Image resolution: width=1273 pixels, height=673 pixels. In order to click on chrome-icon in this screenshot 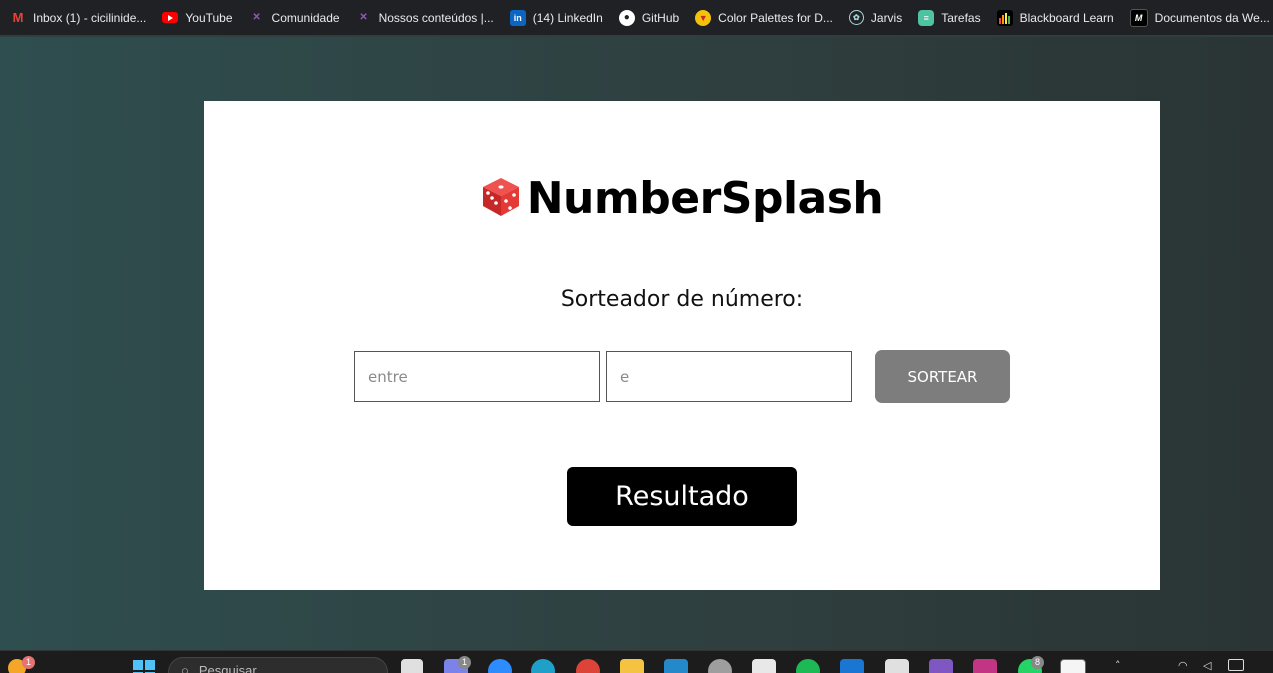, I will do `click(588, 666)`.